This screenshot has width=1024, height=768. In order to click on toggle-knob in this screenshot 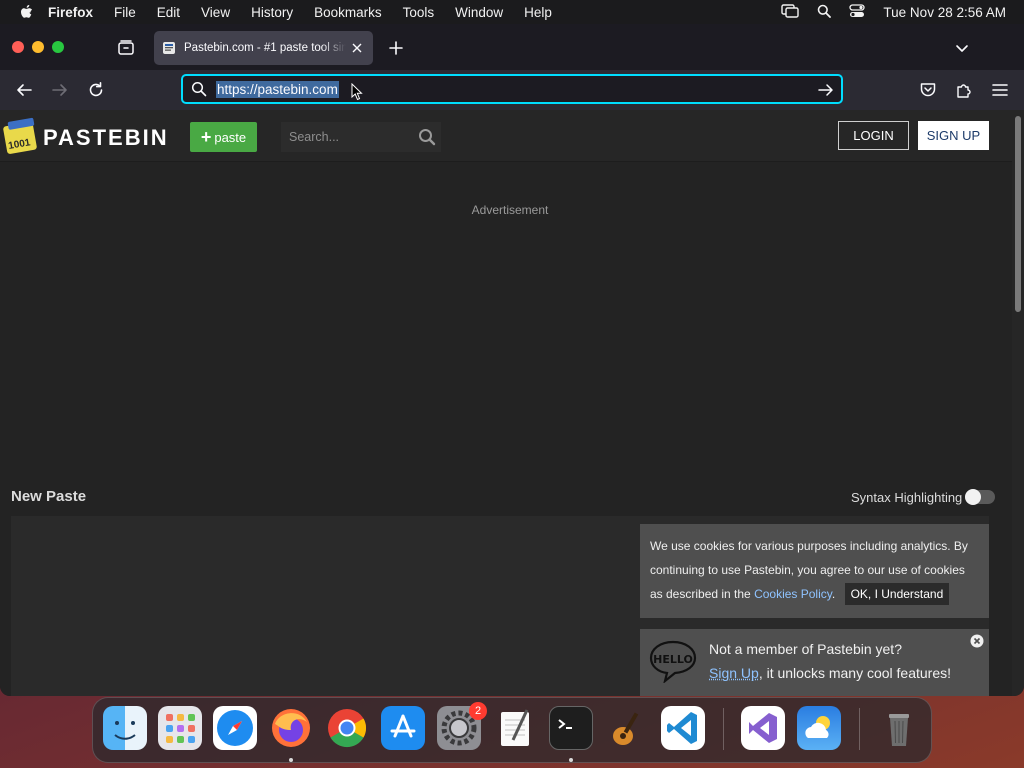, I will do `click(973, 497)`.